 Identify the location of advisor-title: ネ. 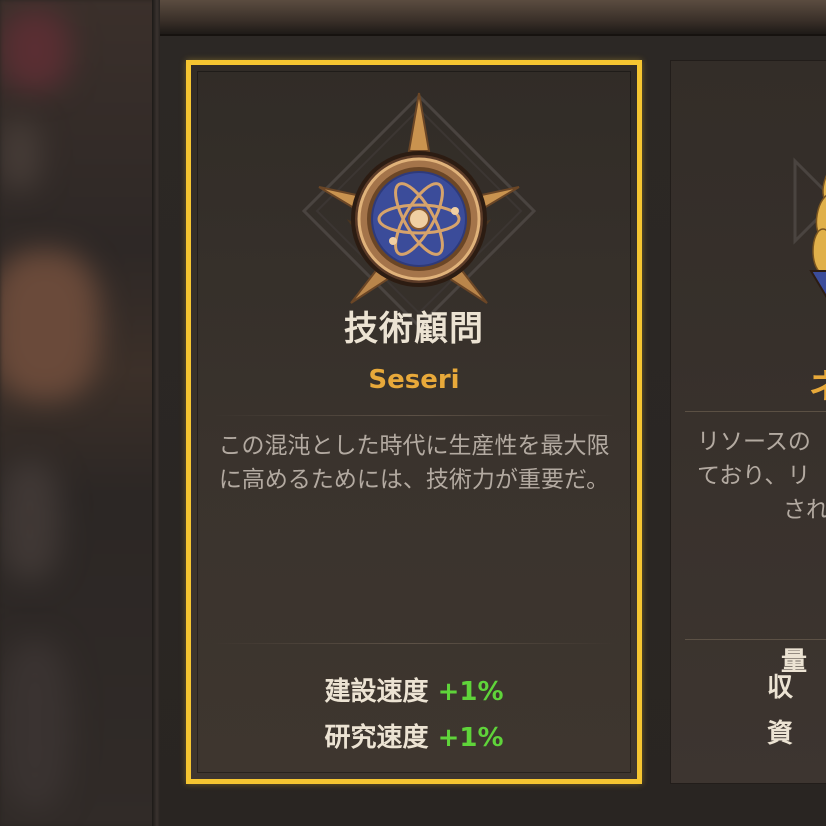
(817, 383).